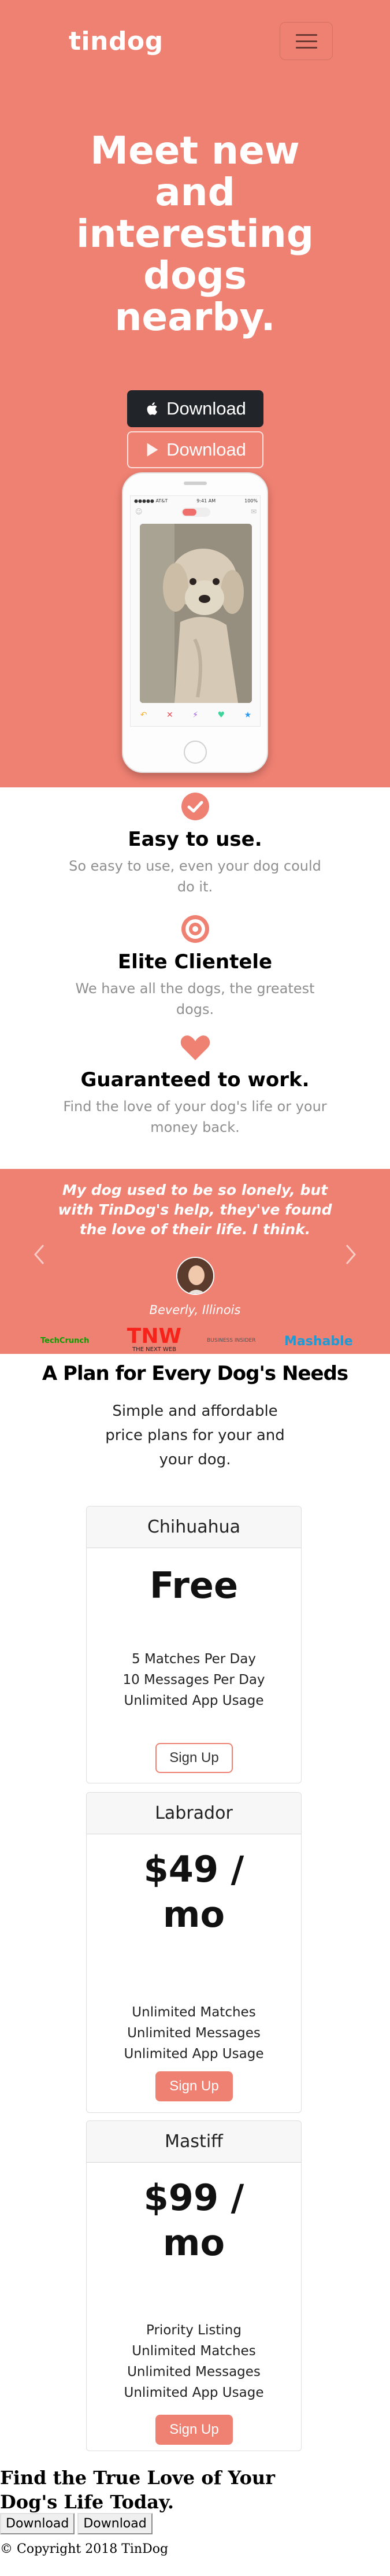 The height and width of the screenshot is (2576, 390). What do you see at coordinates (116, 42) in the screenshot?
I see `brand-logo: tindog` at bounding box center [116, 42].